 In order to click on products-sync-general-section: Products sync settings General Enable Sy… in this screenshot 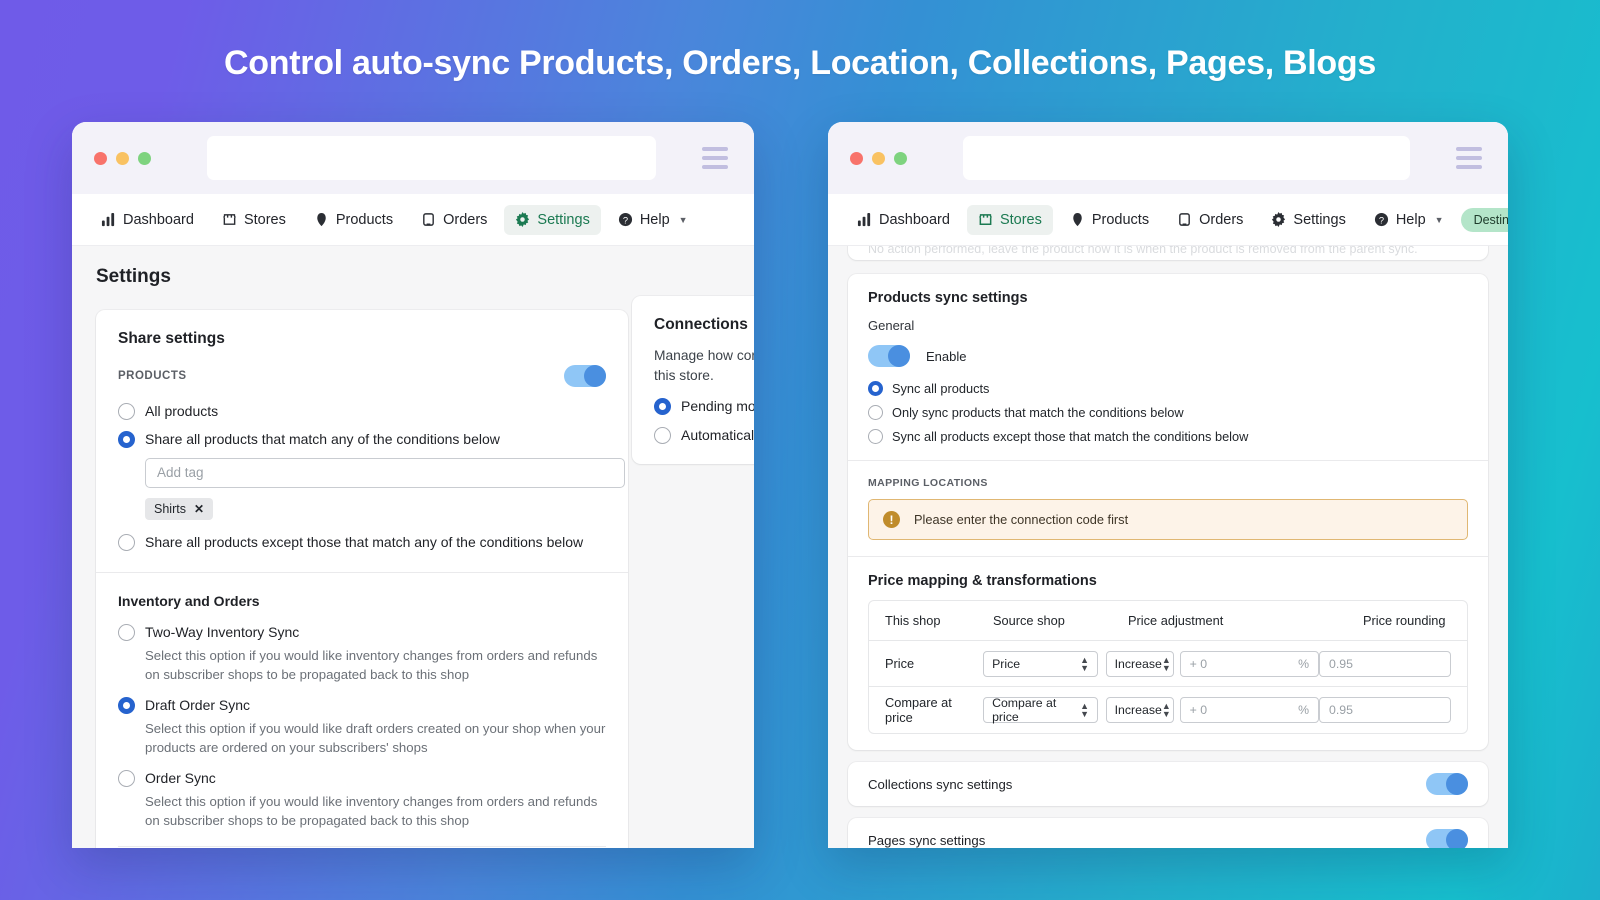, I will do `click(1168, 367)`.